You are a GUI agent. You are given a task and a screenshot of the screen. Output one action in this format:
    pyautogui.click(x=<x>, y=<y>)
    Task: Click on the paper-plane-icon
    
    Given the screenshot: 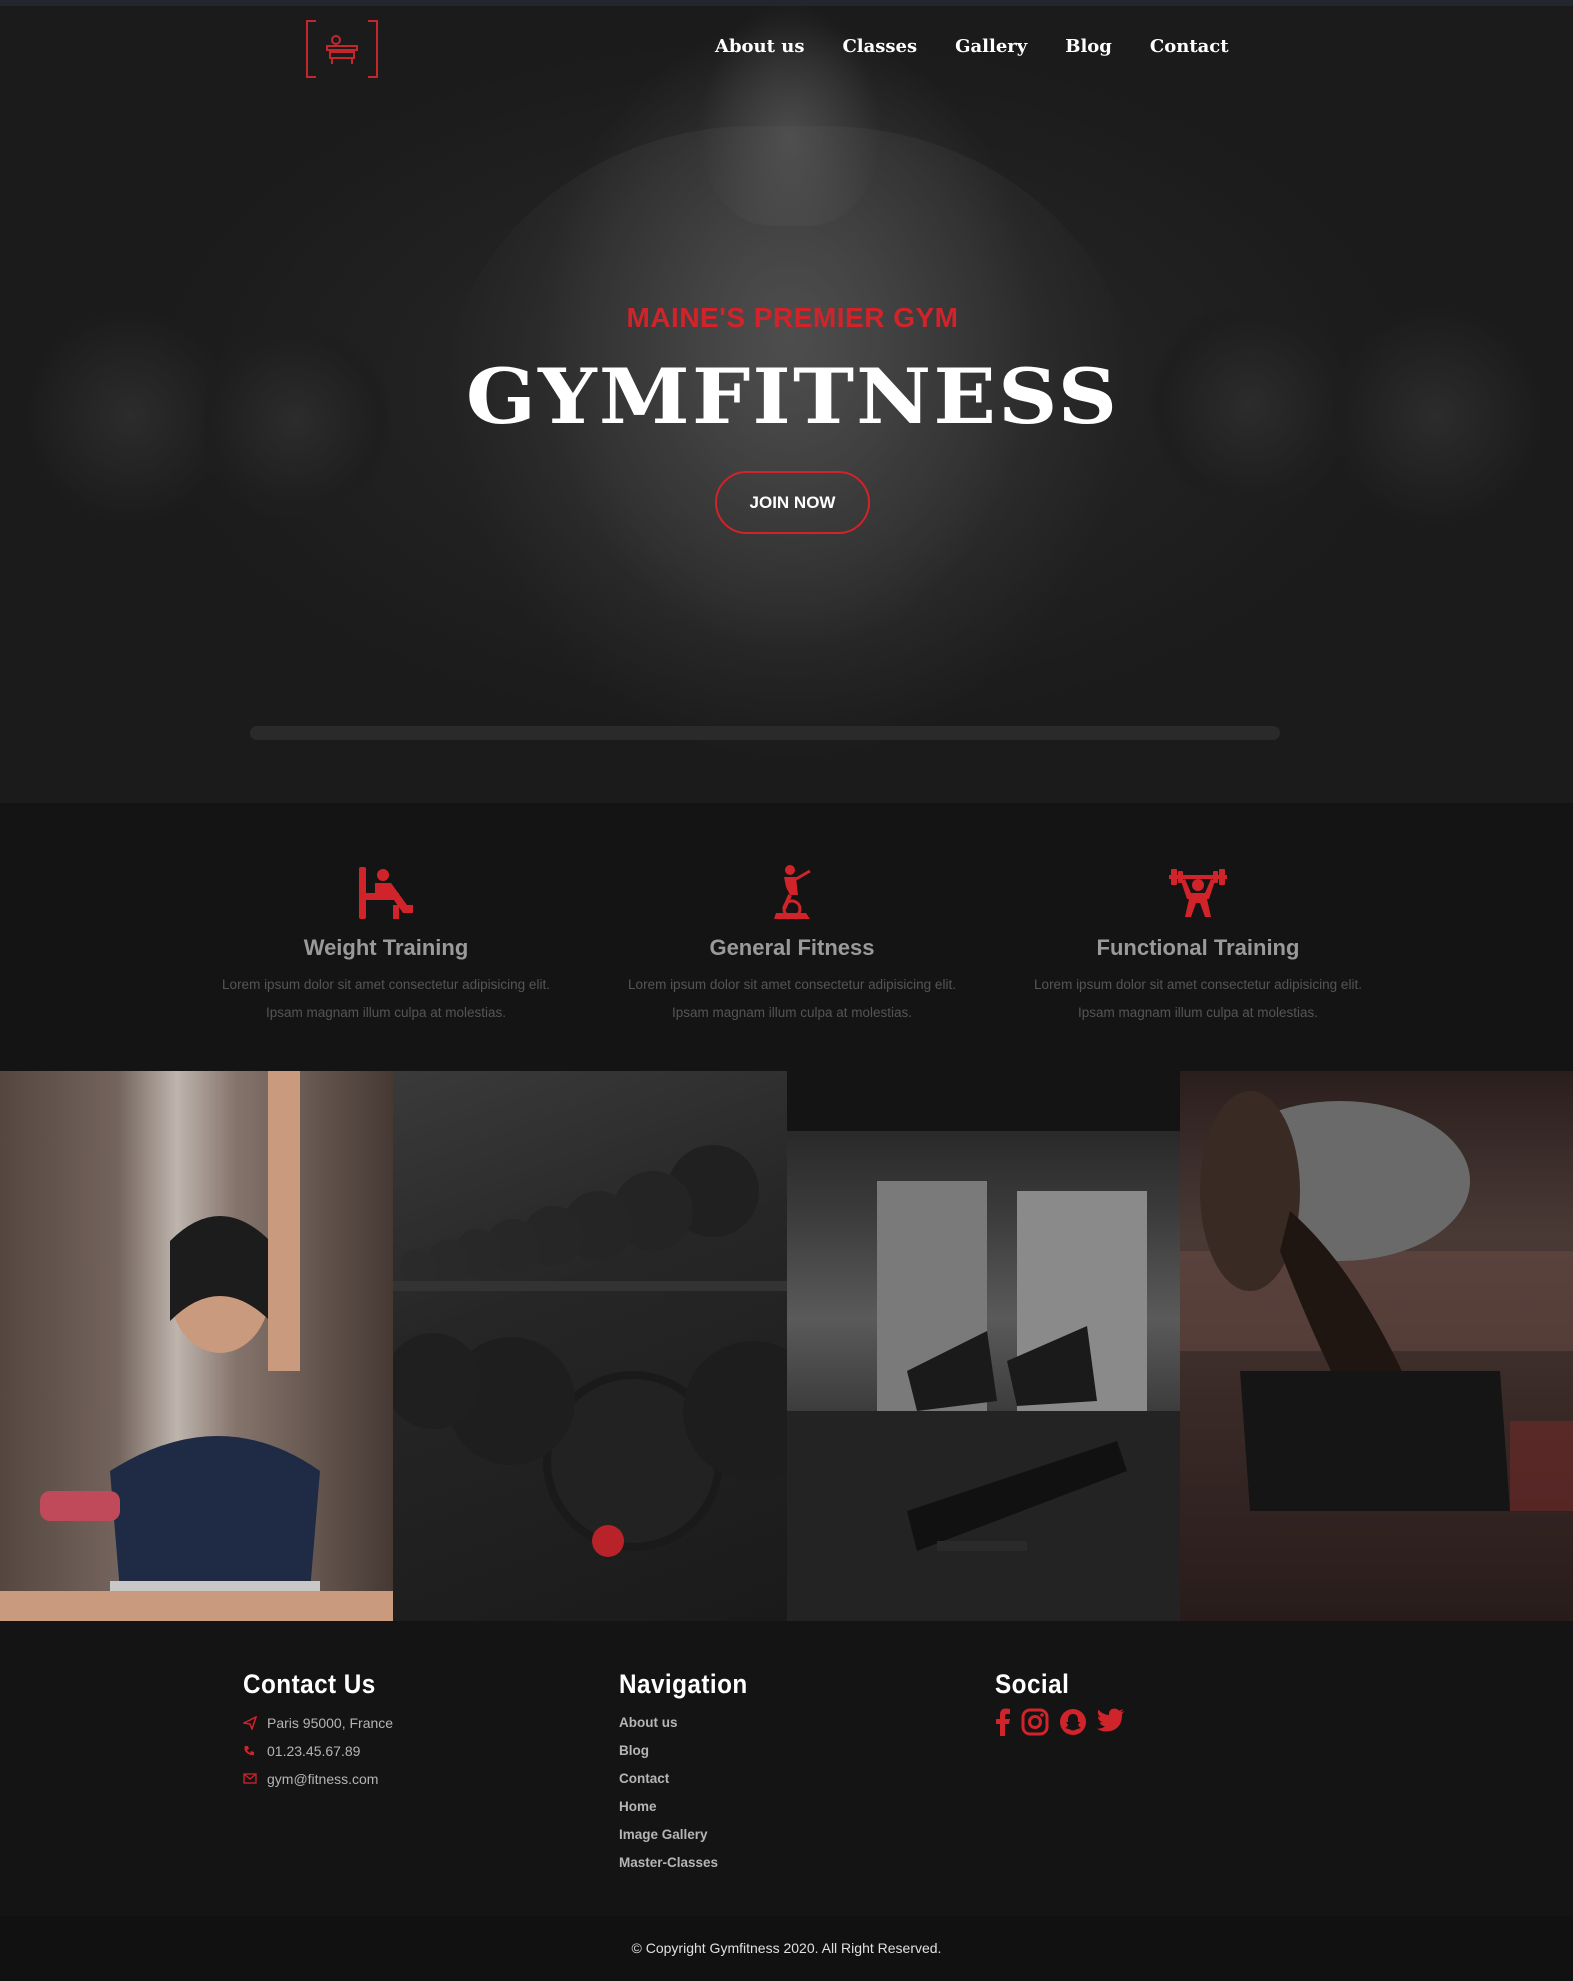 What is the action you would take?
    pyautogui.click(x=255, y=1722)
    